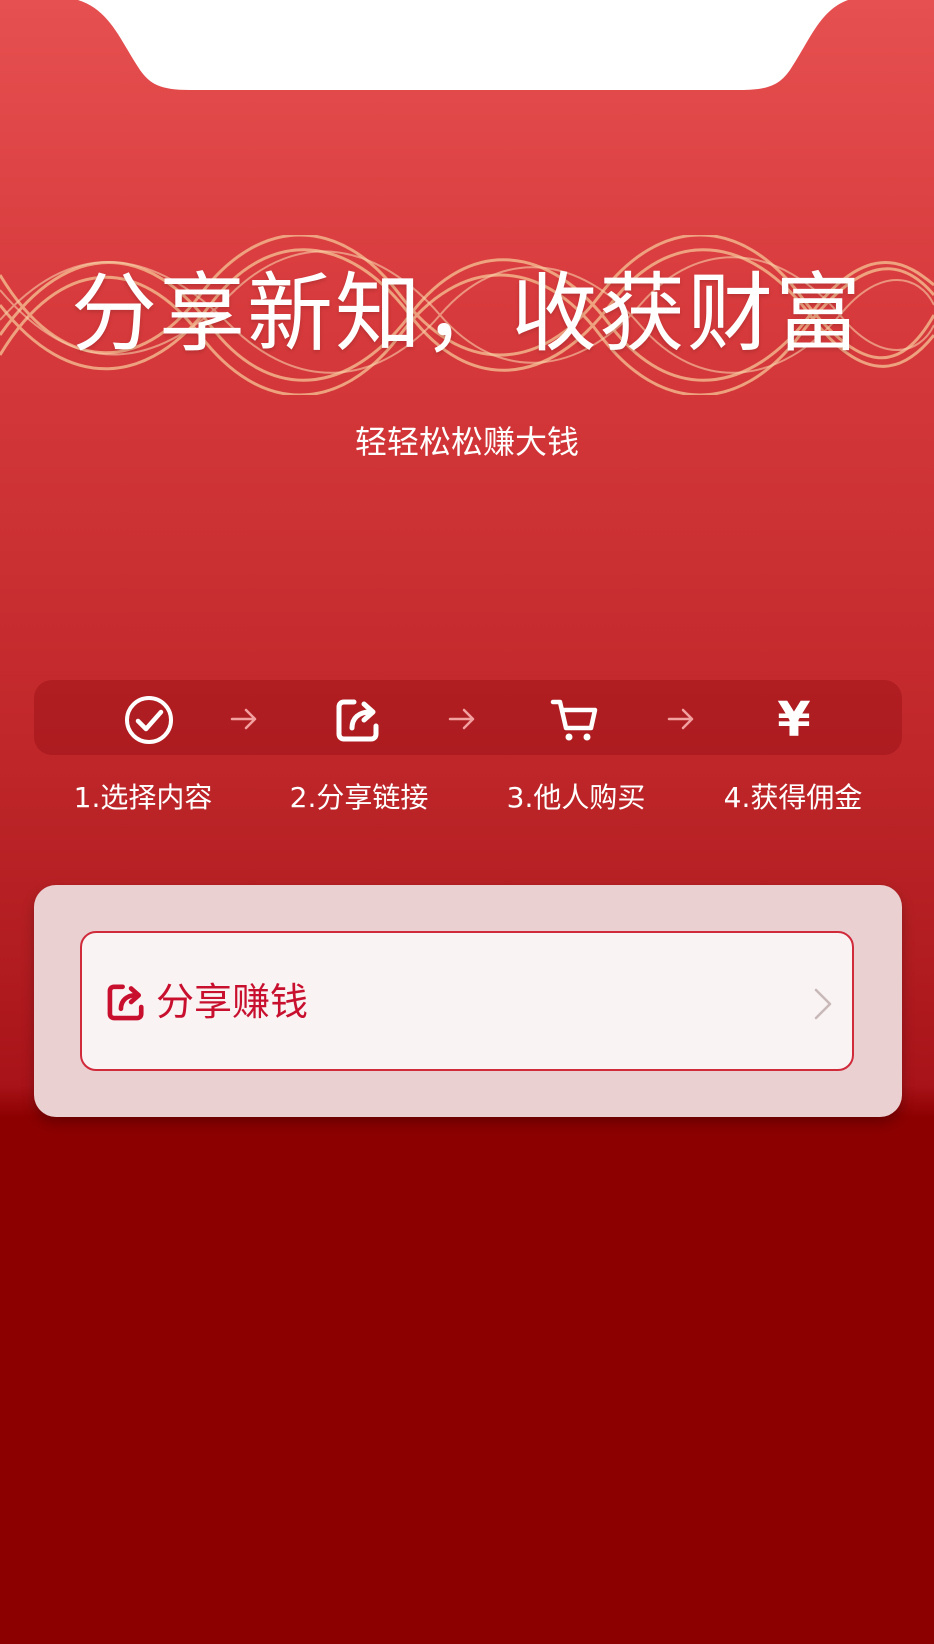  I want to click on yen-icon: ¥, so click(794, 720).